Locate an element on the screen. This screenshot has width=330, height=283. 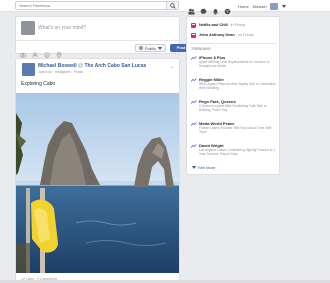
composer-prompt: What's on your mind? is located at coordinates (62, 28).